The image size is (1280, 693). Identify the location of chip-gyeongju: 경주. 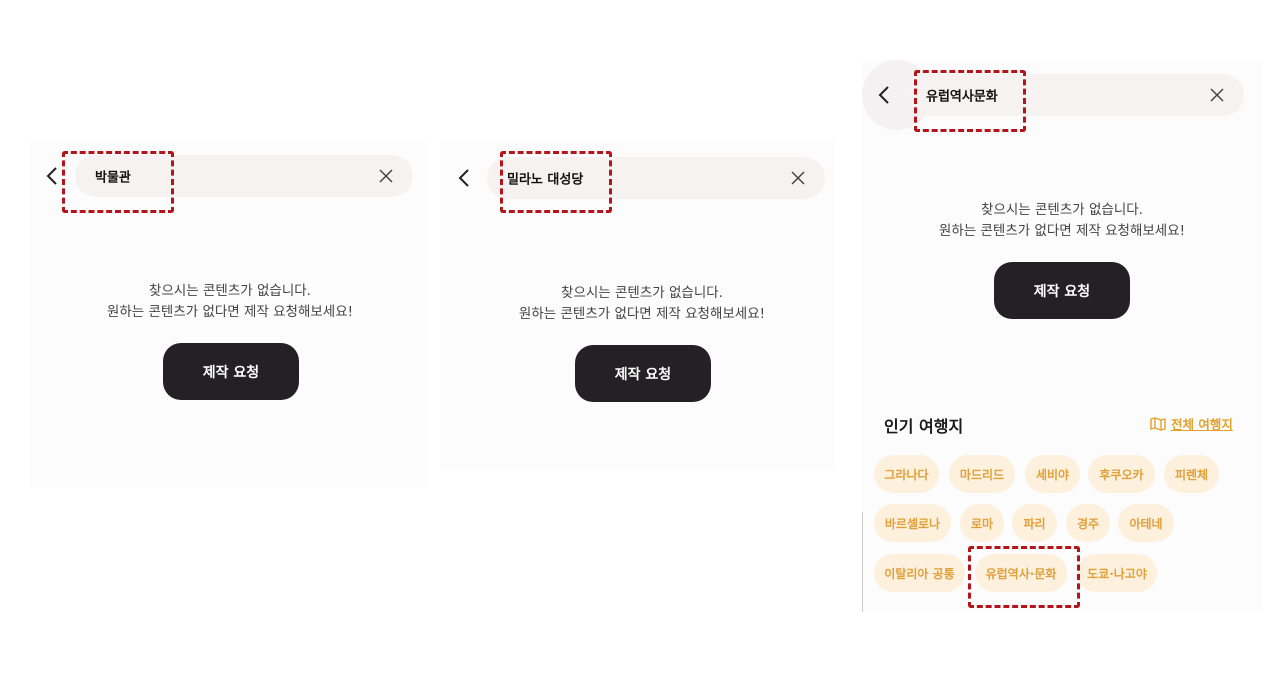
(1088, 523).